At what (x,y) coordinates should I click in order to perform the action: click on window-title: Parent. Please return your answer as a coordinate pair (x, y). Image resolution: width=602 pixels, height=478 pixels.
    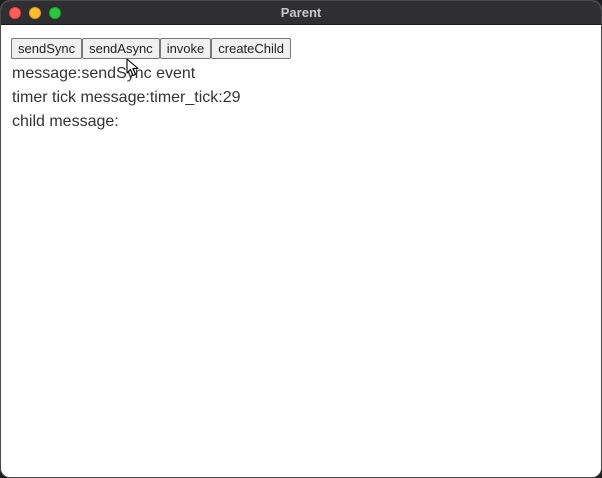
    Looking at the image, I should click on (301, 12).